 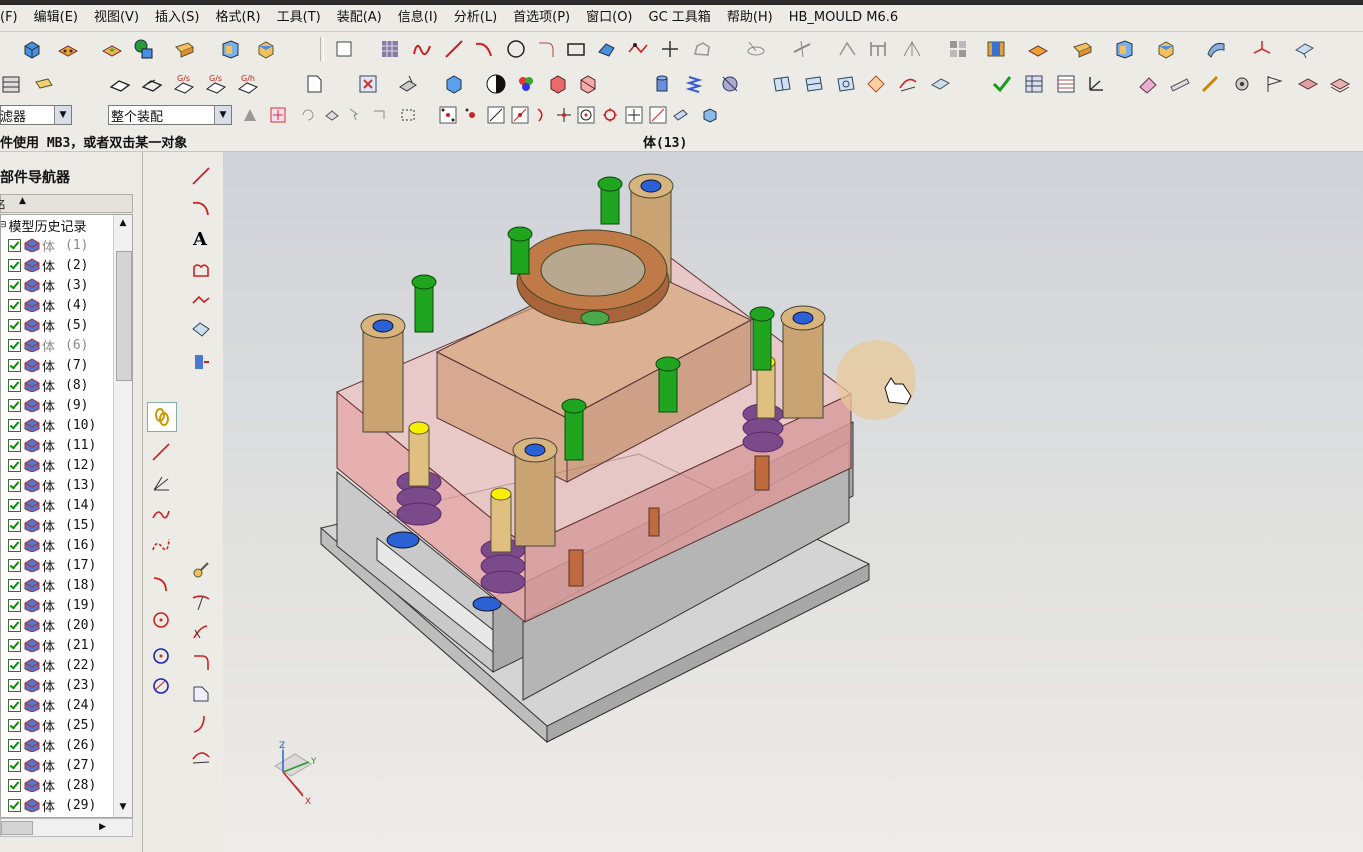 What do you see at coordinates (1002, 84) in the screenshot?
I see `check-icon` at bounding box center [1002, 84].